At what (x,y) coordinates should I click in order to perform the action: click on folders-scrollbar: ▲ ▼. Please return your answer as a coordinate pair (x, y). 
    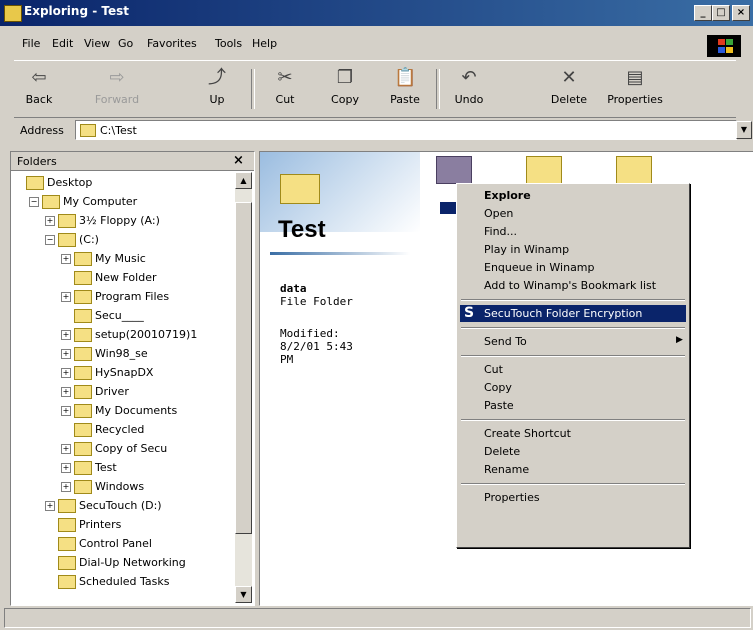
    Looking at the image, I should click on (243, 387).